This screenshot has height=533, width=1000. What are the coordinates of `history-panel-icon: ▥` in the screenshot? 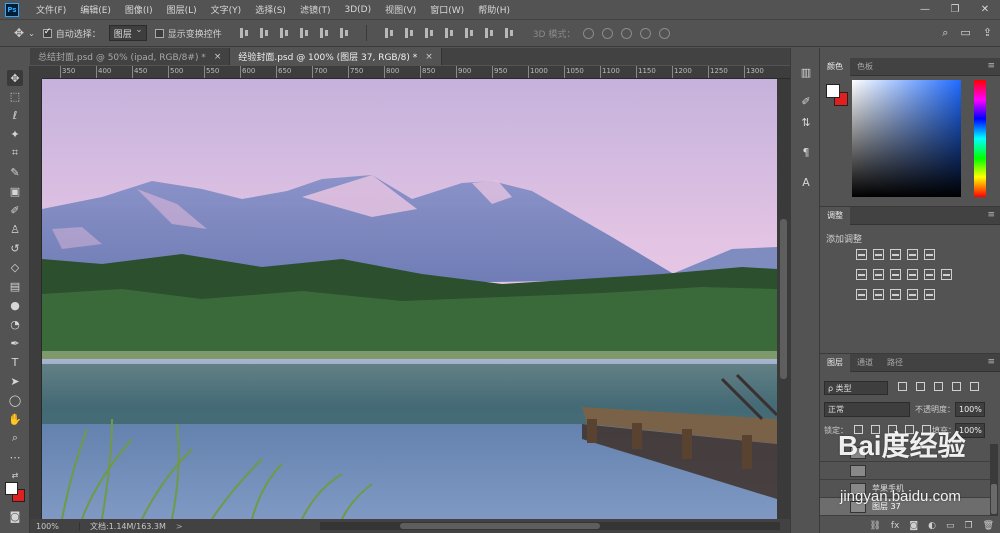 It's located at (806, 72).